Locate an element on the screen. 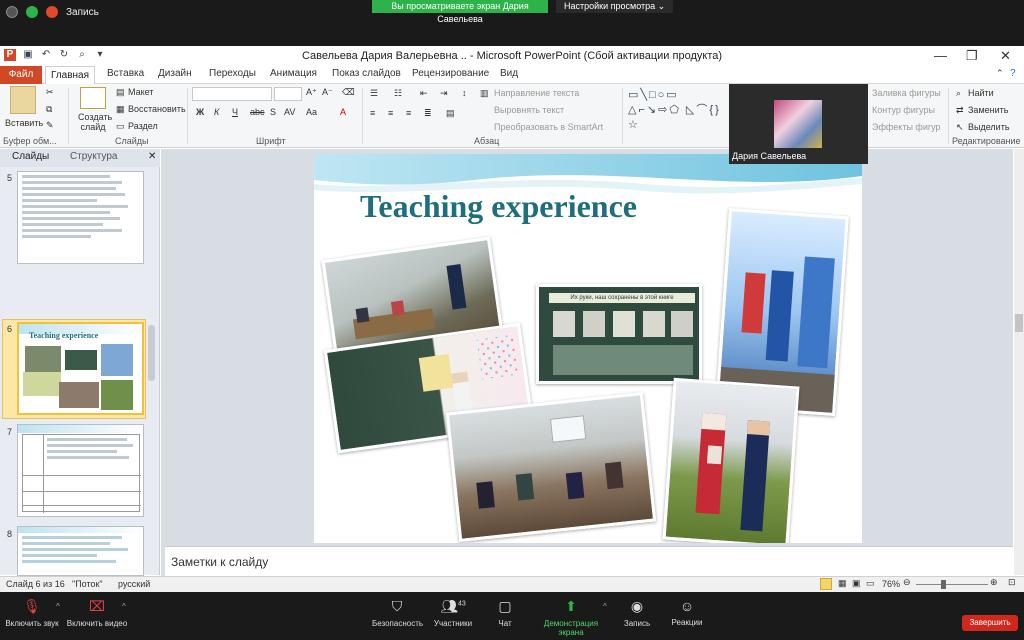 The image size is (1024, 640). shield-icon is located at coordinates (32, 12).